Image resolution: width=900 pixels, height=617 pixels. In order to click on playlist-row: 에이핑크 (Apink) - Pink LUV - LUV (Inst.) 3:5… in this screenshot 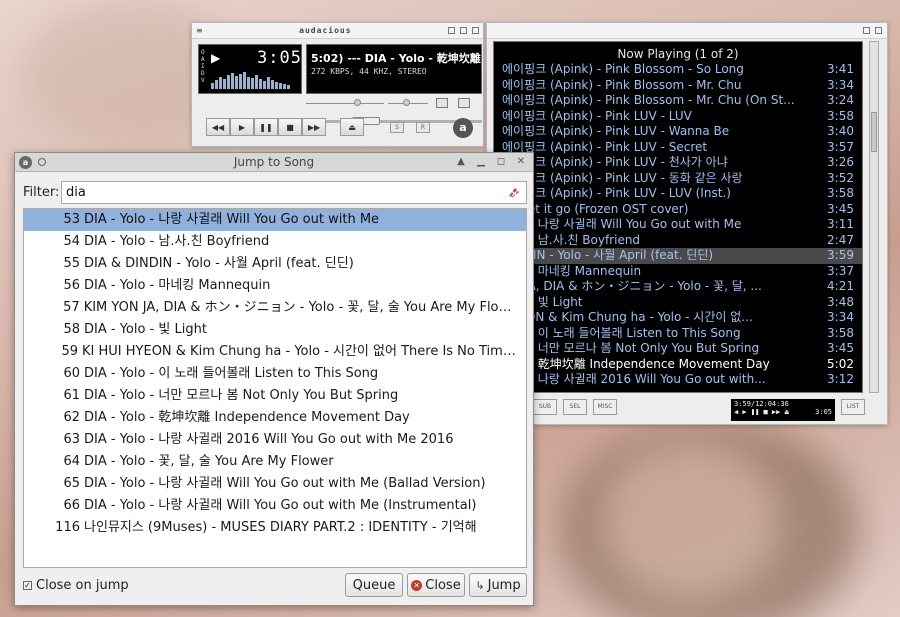, I will do `click(678, 194)`.